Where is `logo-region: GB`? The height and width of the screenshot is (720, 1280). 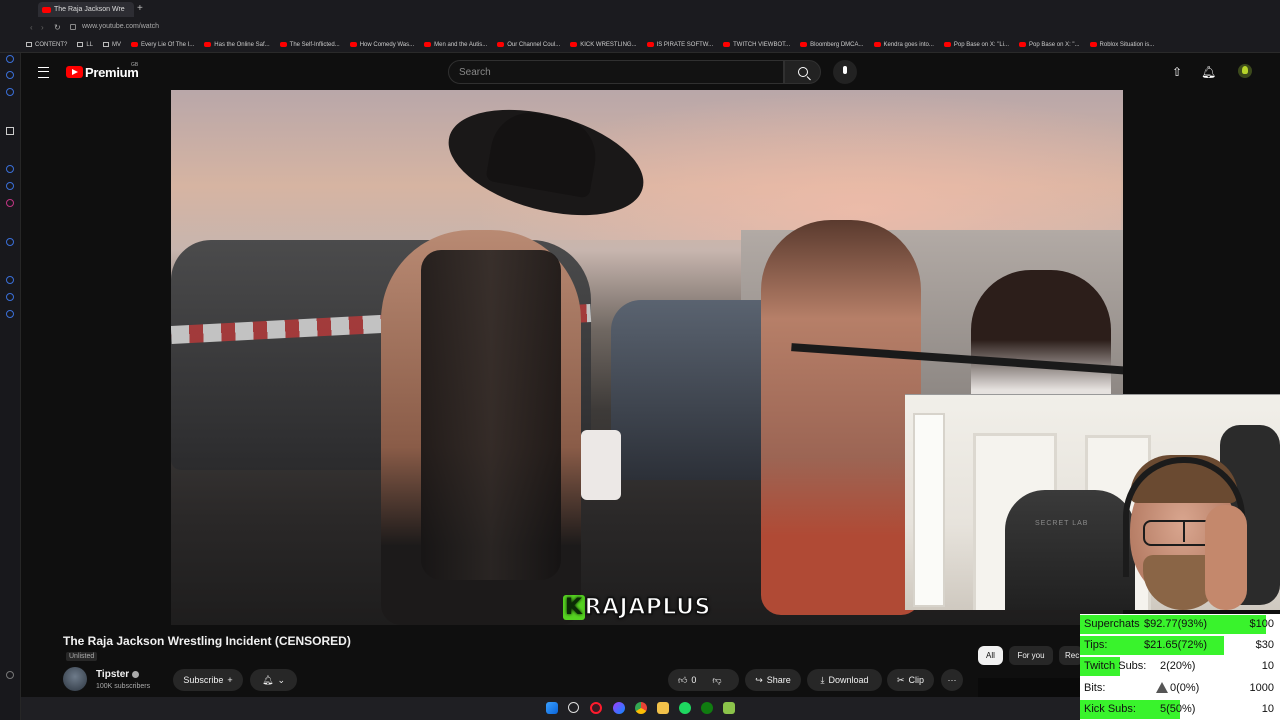
logo-region: GB is located at coordinates (135, 65).